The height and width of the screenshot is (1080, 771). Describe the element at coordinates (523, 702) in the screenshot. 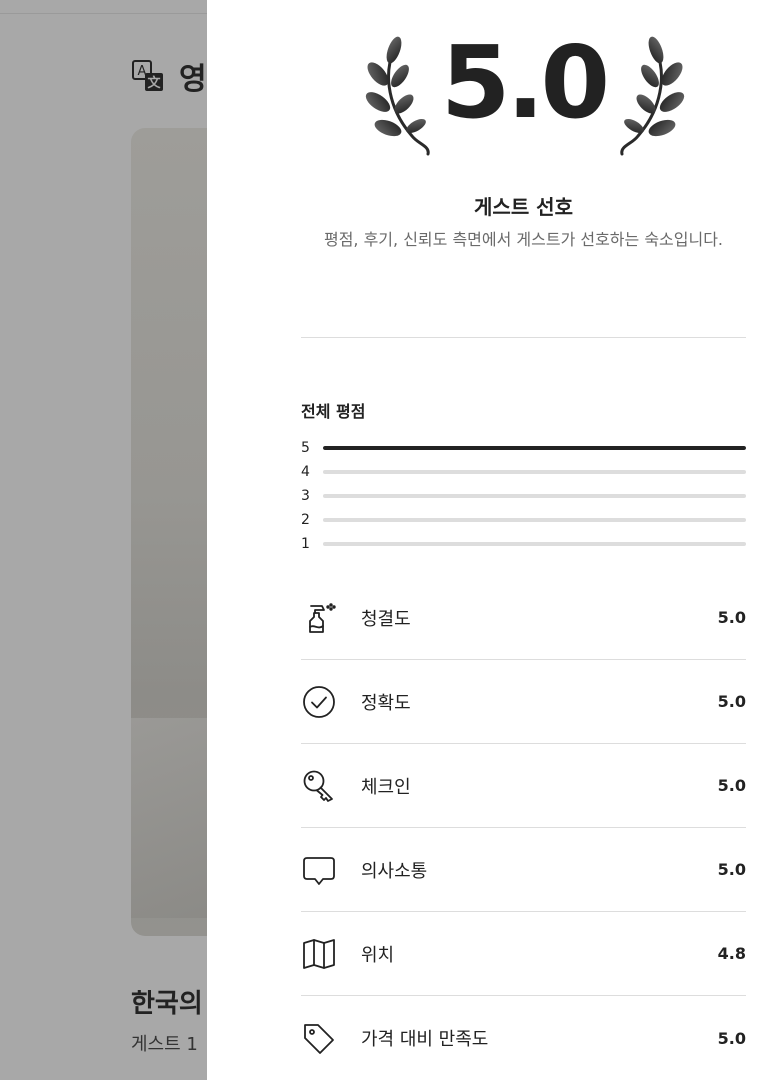

I see `category-row-accuracy: 정확도 5.0` at that location.